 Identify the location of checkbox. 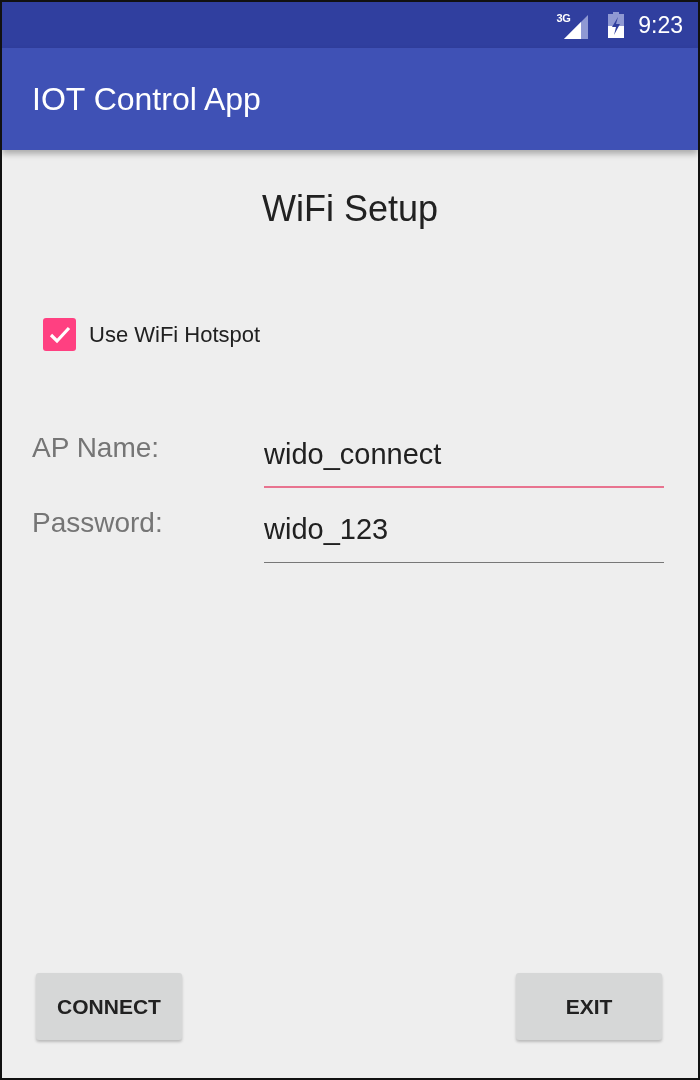
(59, 335).